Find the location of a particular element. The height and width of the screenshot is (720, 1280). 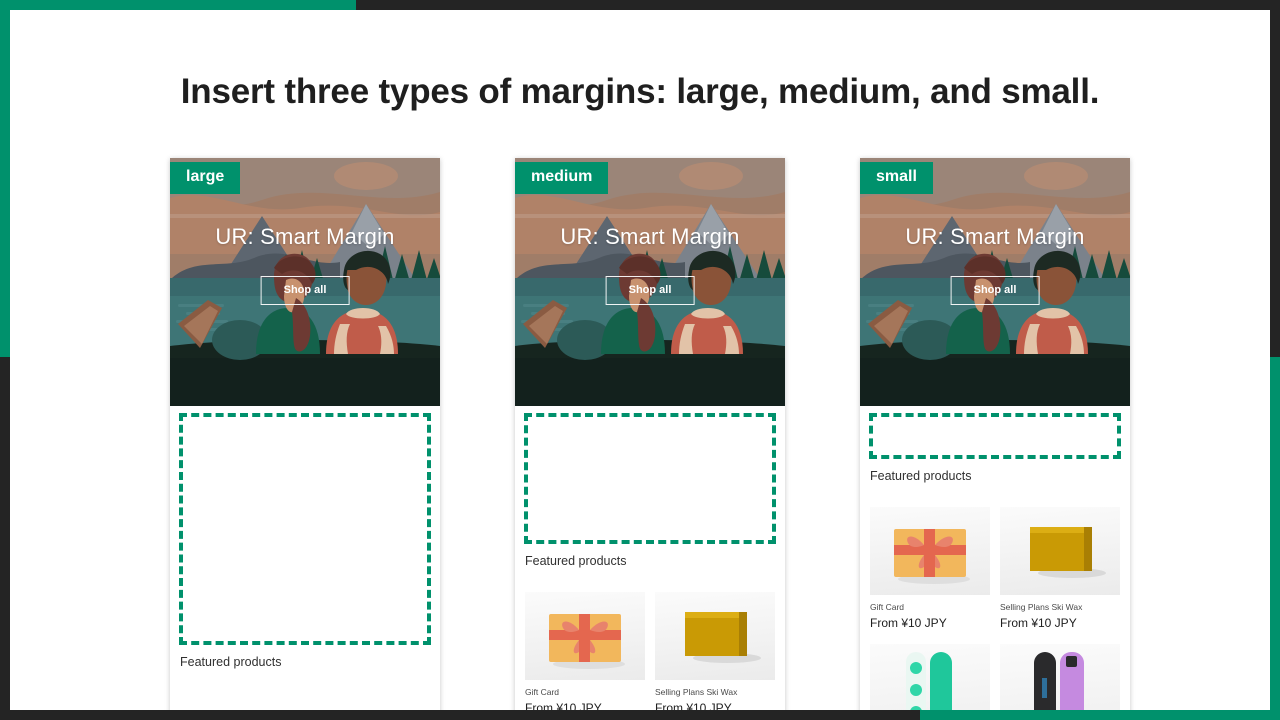

margin-guide-box-large is located at coordinates (305, 529).